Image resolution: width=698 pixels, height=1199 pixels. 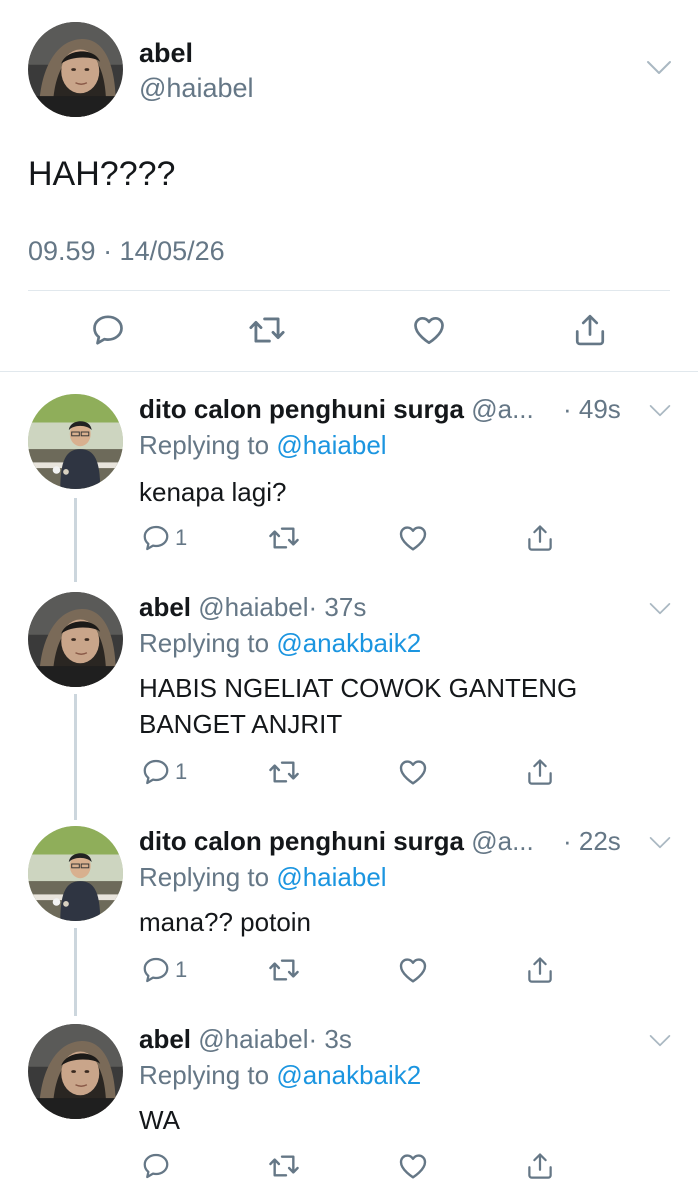 I want to click on tweet-timestamp: 09.59 · 14/05/26, so click(x=126, y=251).